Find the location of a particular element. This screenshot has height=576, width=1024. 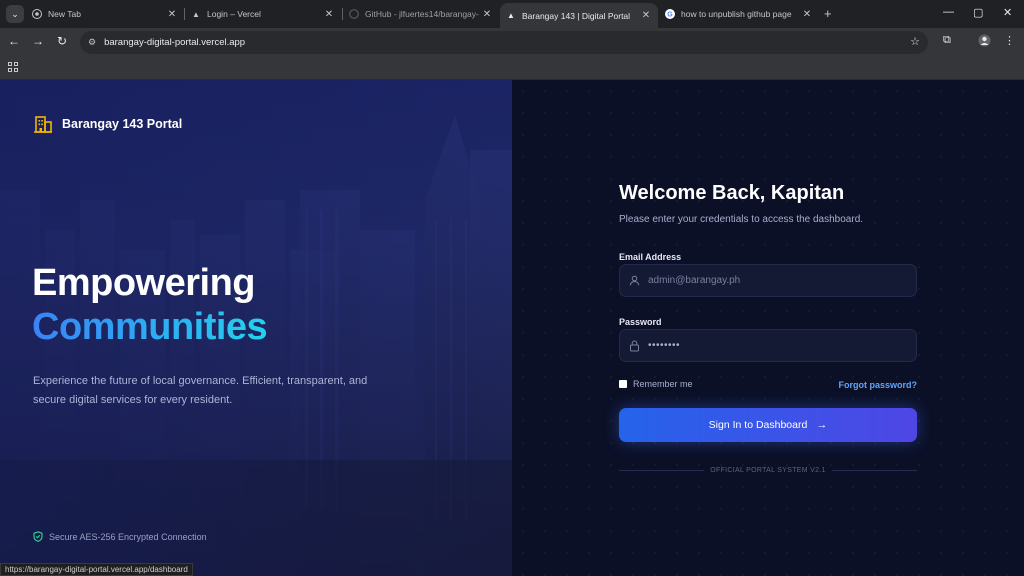

chrome-icon is located at coordinates (37, 14).